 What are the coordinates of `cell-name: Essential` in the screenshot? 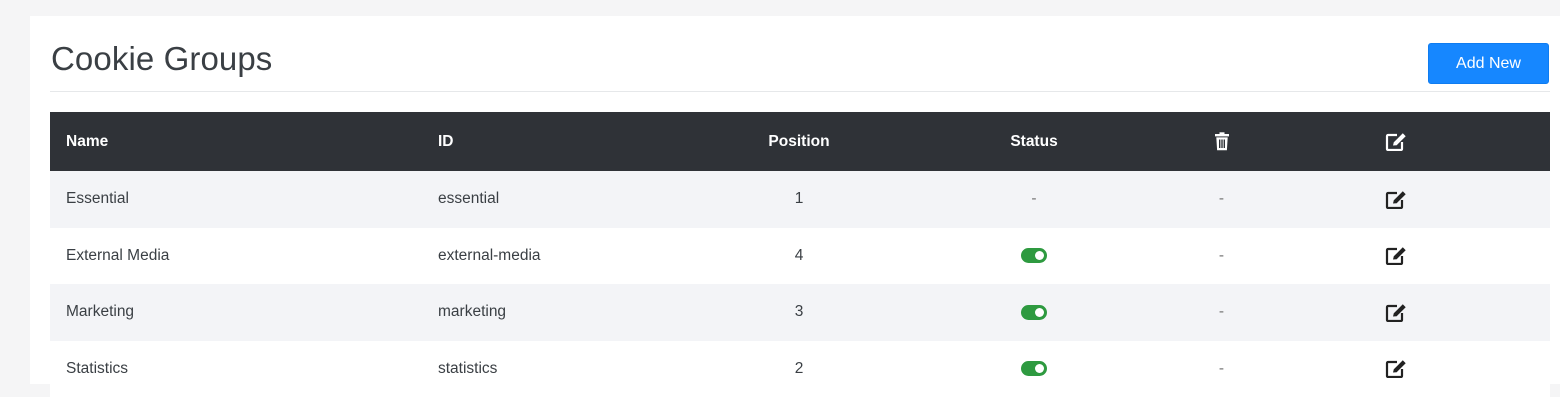 It's located at (236, 199).